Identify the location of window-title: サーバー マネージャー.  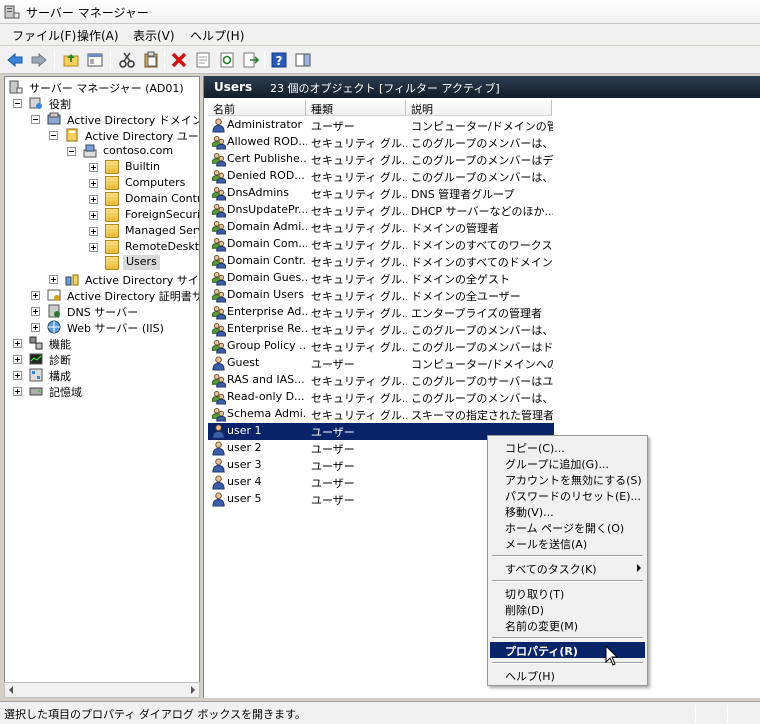
(87, 13).